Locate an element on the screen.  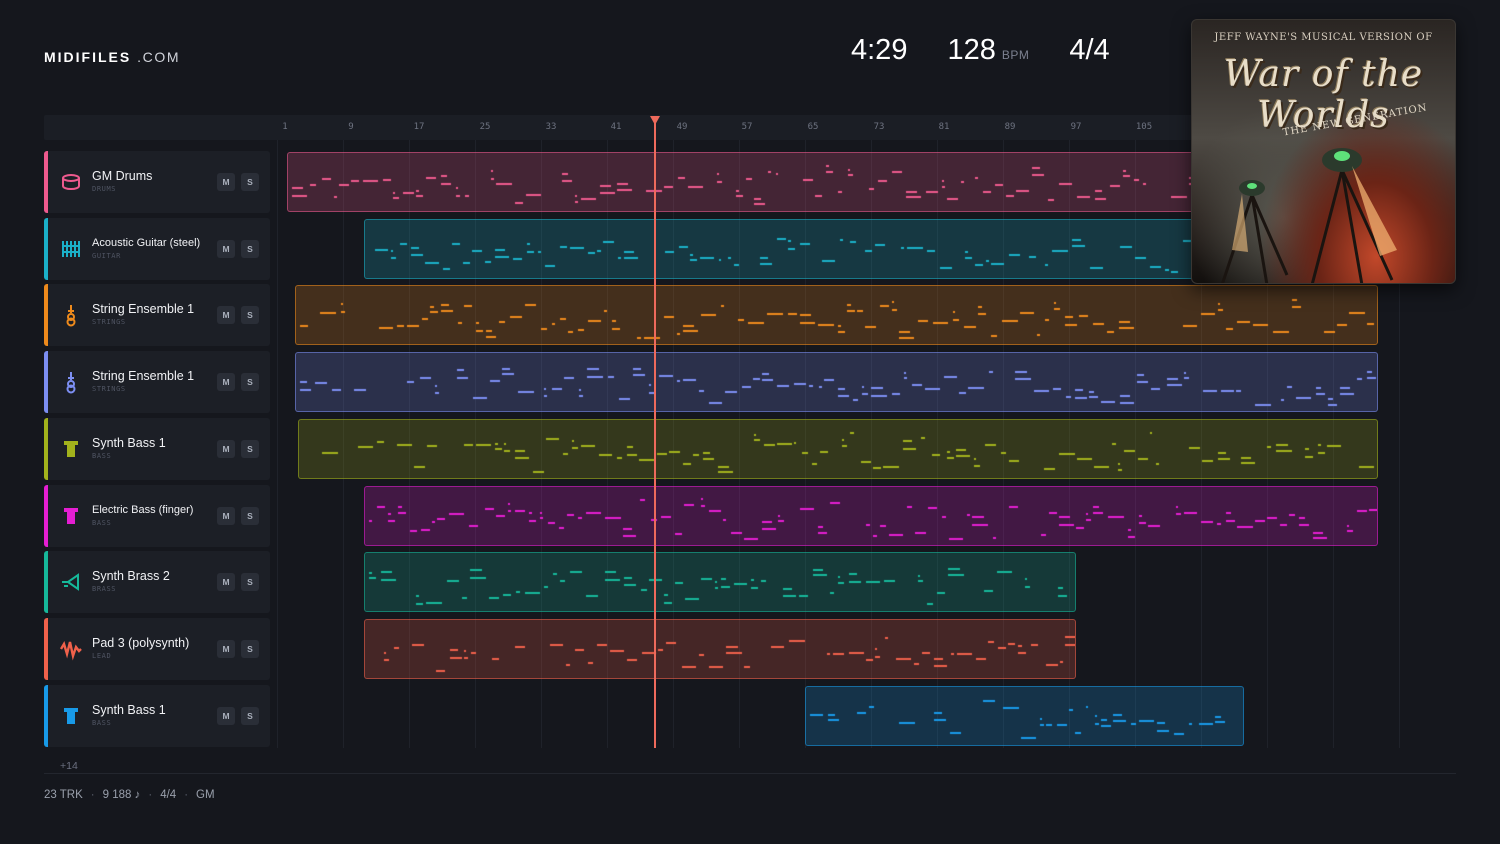
tempo-unit: BPM is located at coordinates (1015, 55).